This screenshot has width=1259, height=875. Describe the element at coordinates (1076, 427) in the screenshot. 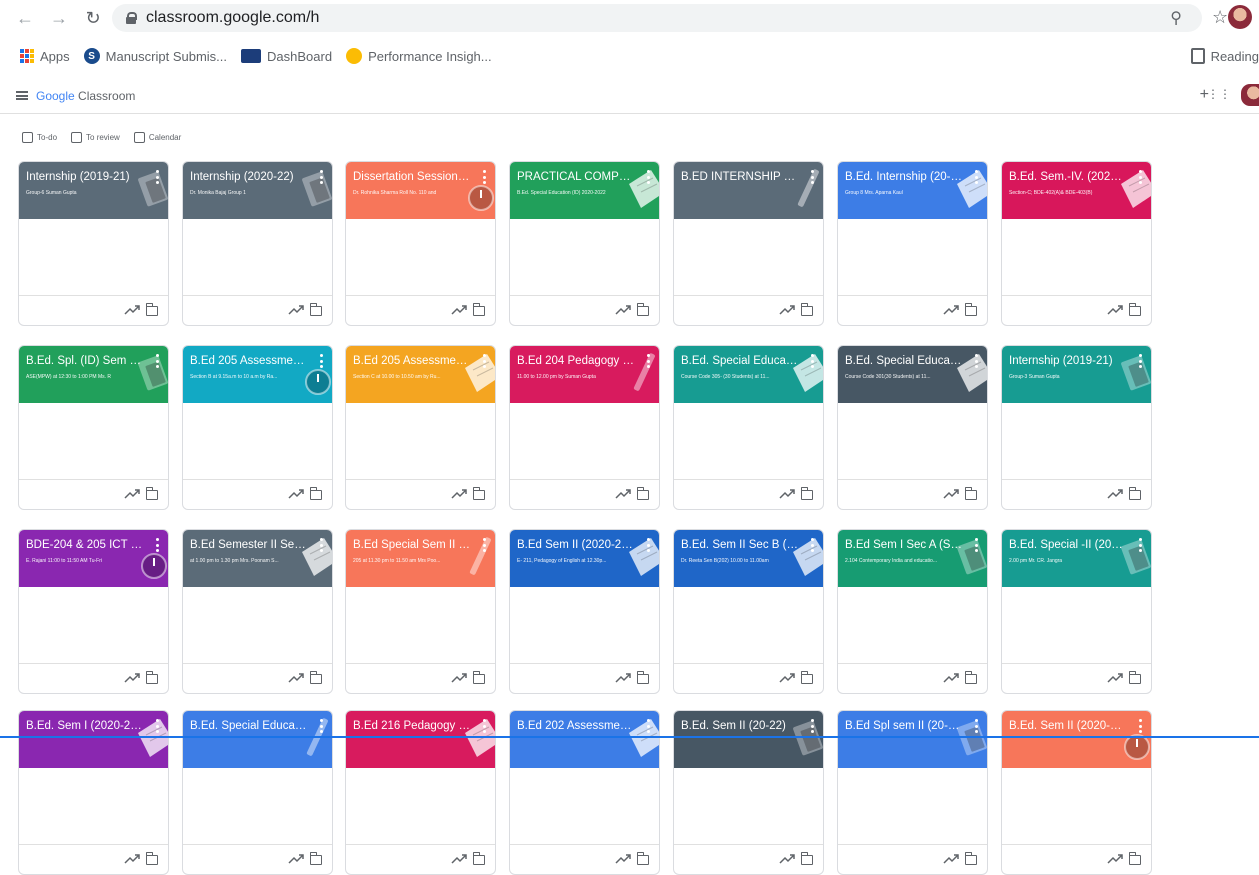

I see `course-card: Internship (2019-21) Group-3 Suman Gupta` at that location.